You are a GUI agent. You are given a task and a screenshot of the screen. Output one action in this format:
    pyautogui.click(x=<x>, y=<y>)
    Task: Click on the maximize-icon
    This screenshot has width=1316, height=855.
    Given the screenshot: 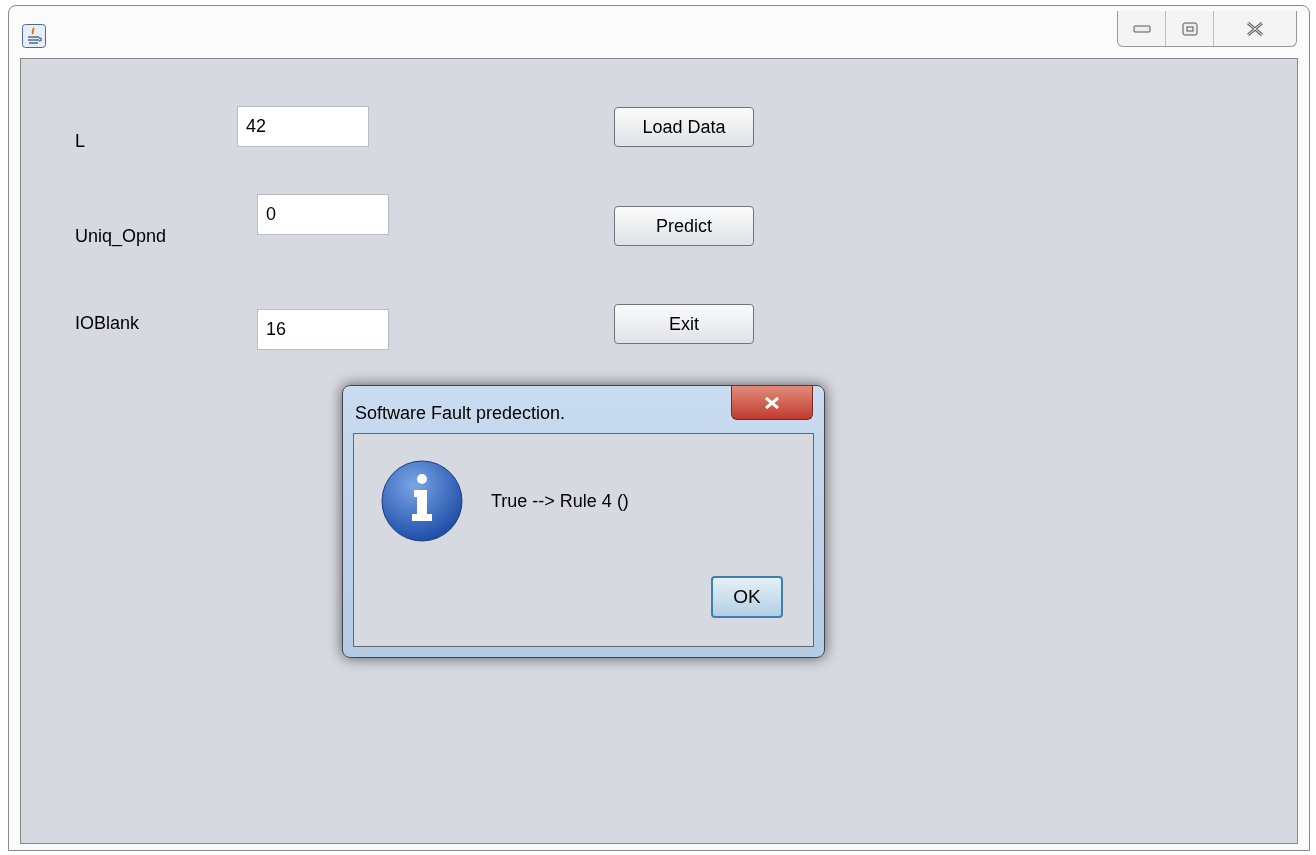 What is the action you would take?
    pyautogui.click(x=1189, y=28)
    